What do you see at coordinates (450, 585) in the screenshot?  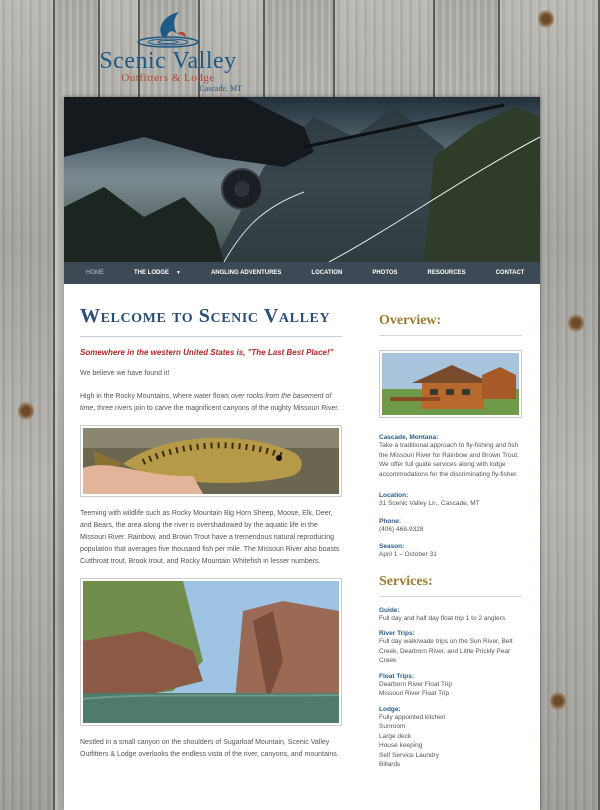 I see `services-heading: Services:` at bounding box center [450, 585].